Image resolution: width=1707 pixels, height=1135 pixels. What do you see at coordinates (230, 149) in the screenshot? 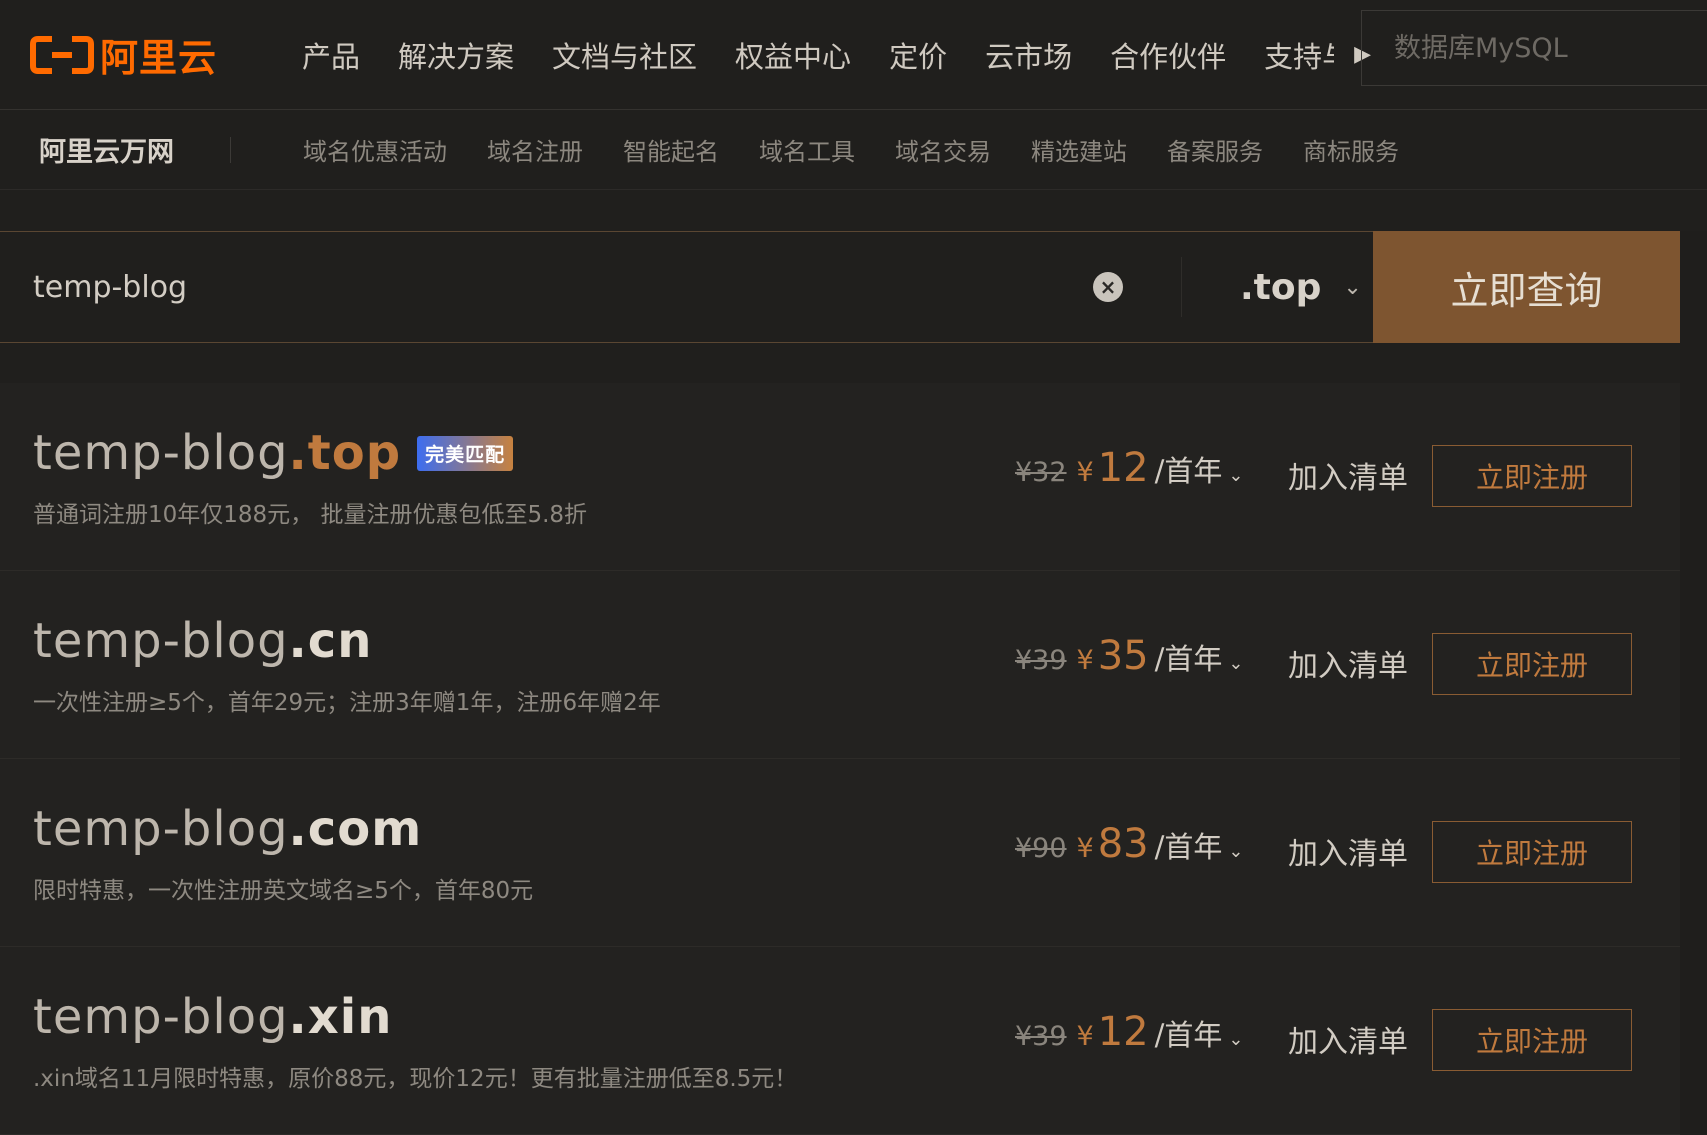
I see `sub-nav-divider` at bounding box center [230, 149].